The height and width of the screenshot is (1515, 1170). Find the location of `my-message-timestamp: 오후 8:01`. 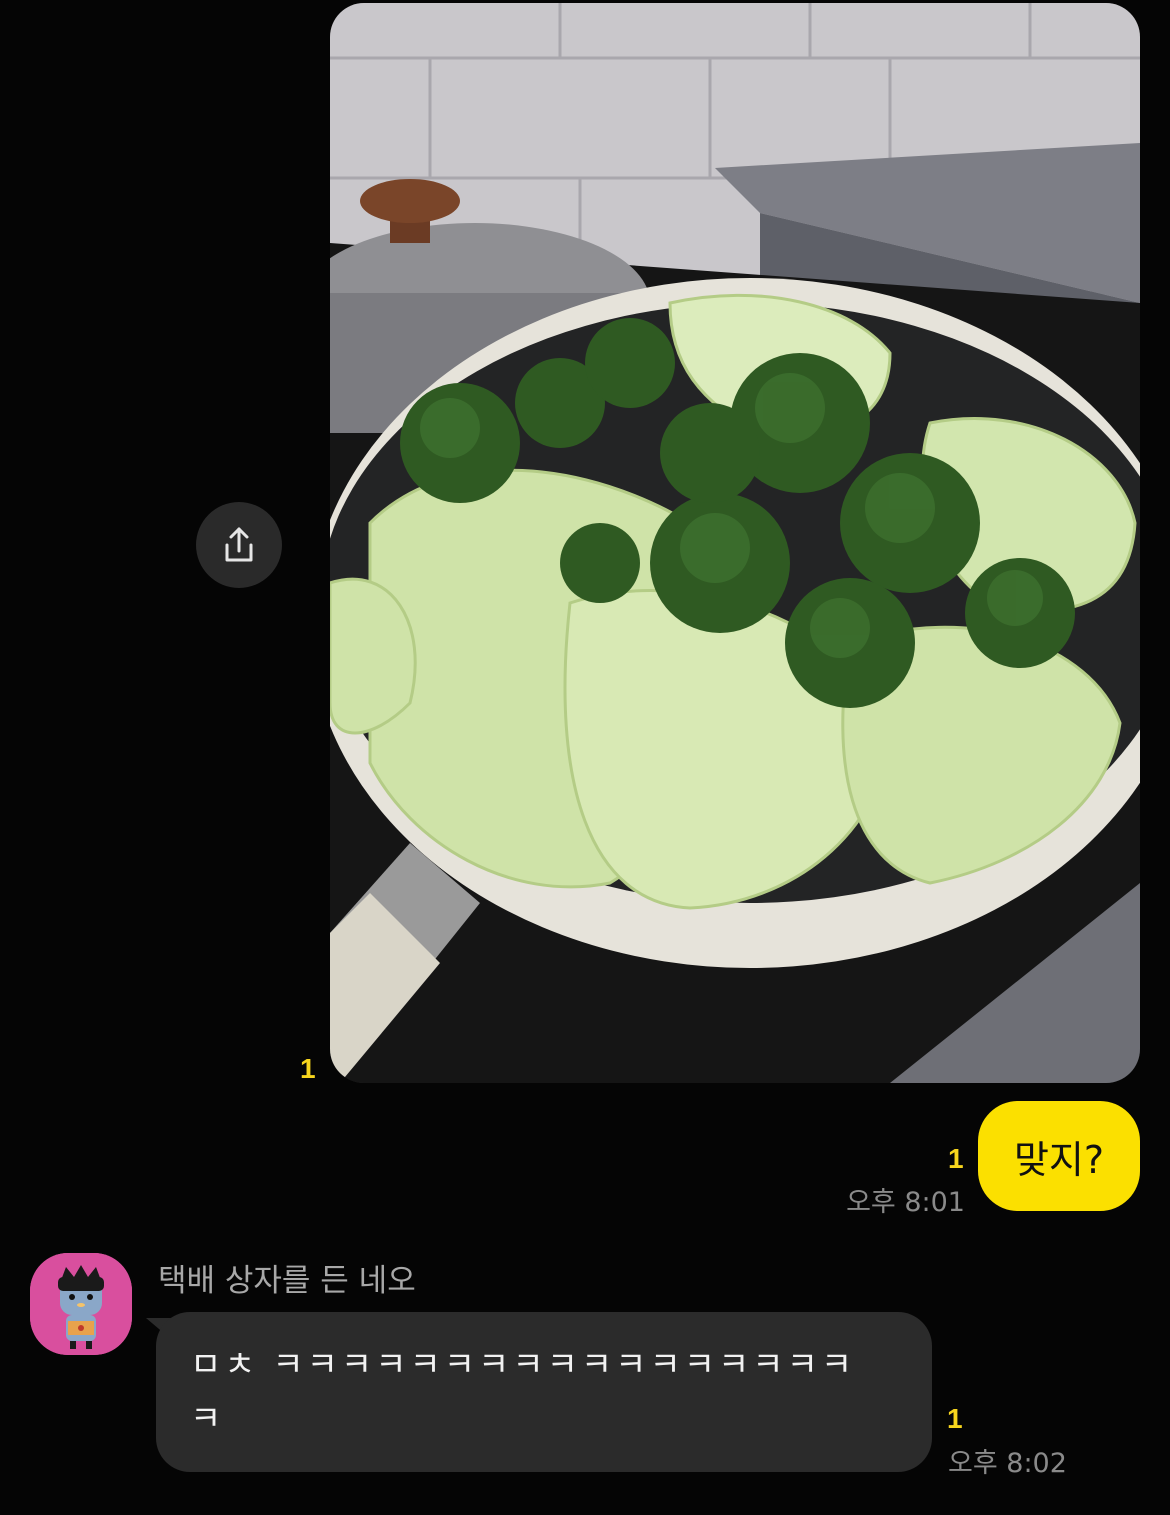

my-message-timestamp: 오후 8:01 is located at coordinates (905, 1202).